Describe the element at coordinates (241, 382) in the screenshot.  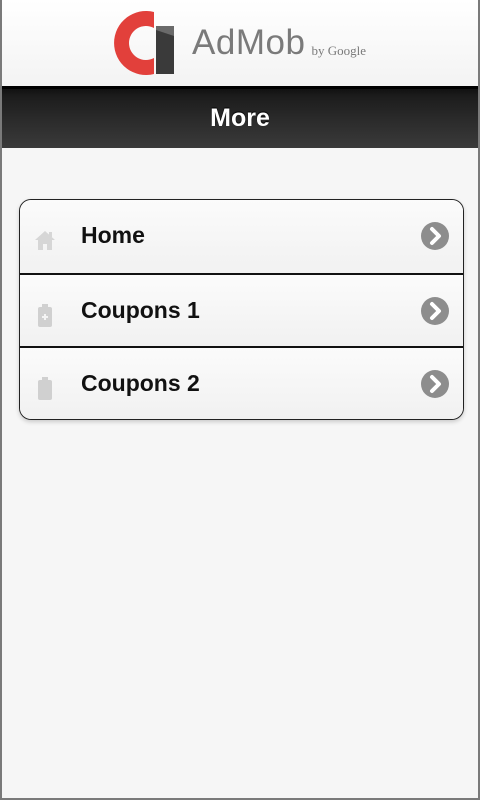
I see `menu-item-coupons-2: Coupons 2` at that location.